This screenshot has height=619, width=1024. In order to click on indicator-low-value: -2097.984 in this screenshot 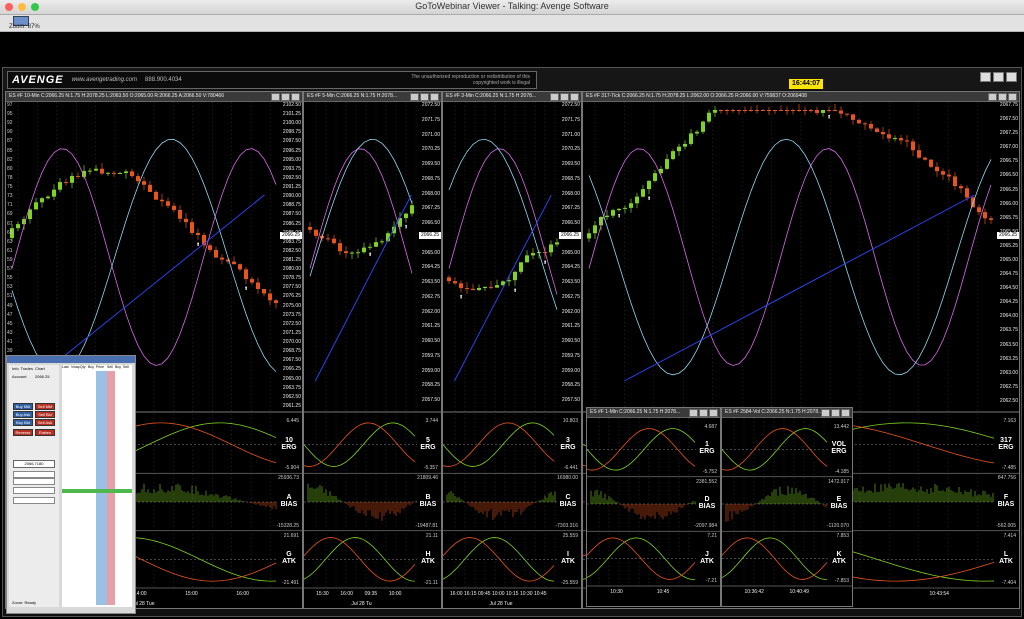, I will do `click(705, 526)`.